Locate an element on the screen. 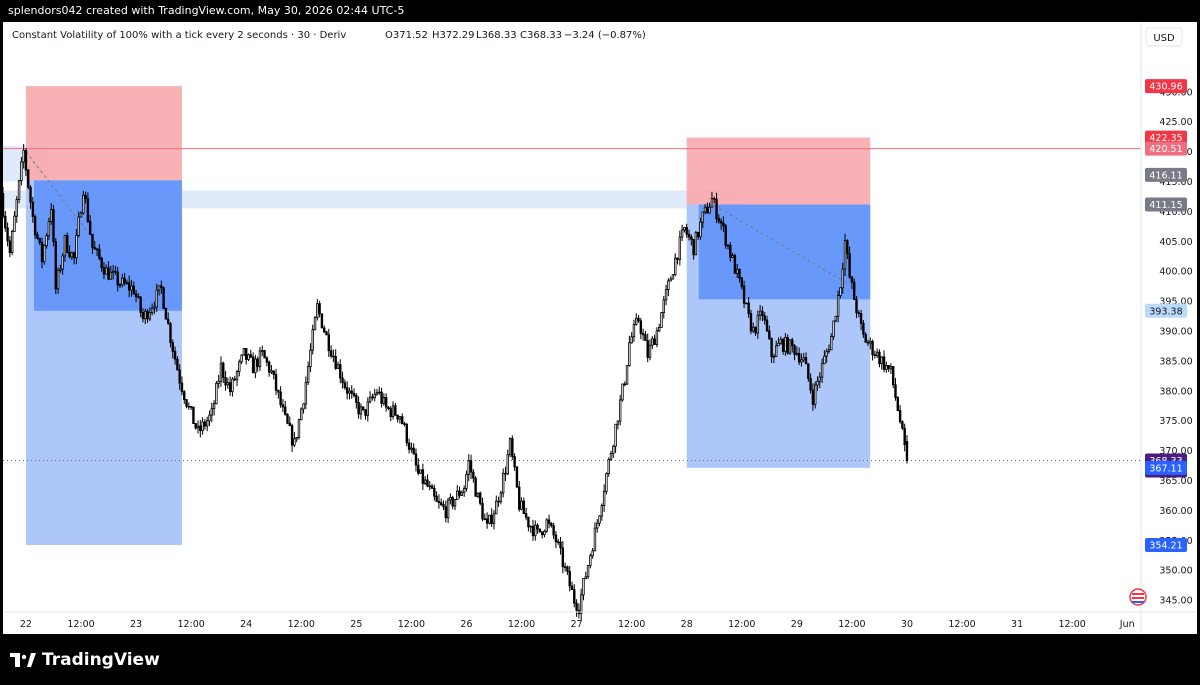 The image size is (1200, 685). currency-label: USD is located at coordinates (1164, 38).